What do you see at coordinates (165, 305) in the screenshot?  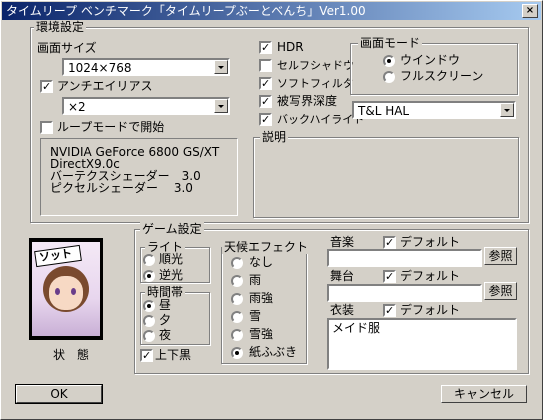 I see `time-noon-label: 昼` at bounding box center [165, 305].